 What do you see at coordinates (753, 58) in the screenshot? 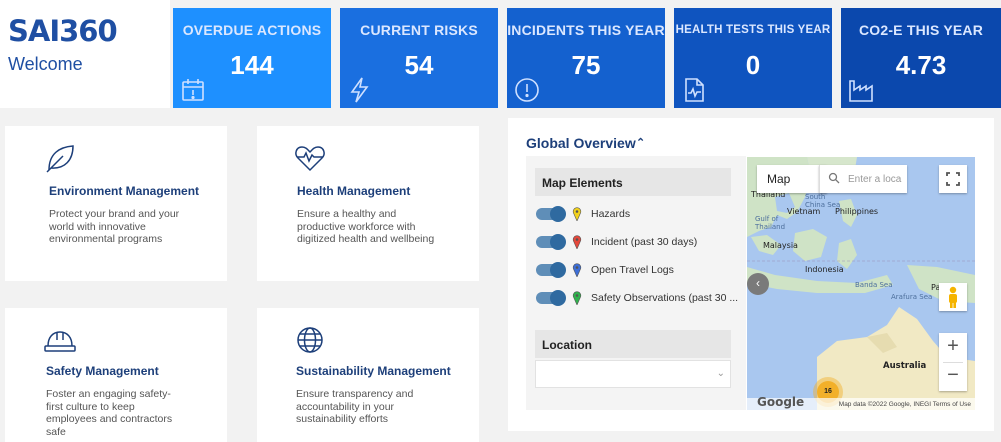
I see `kpi-health-tests-this-year: HEALTH TESTS THIS YEAR 0` at bounding box center [753, 58].